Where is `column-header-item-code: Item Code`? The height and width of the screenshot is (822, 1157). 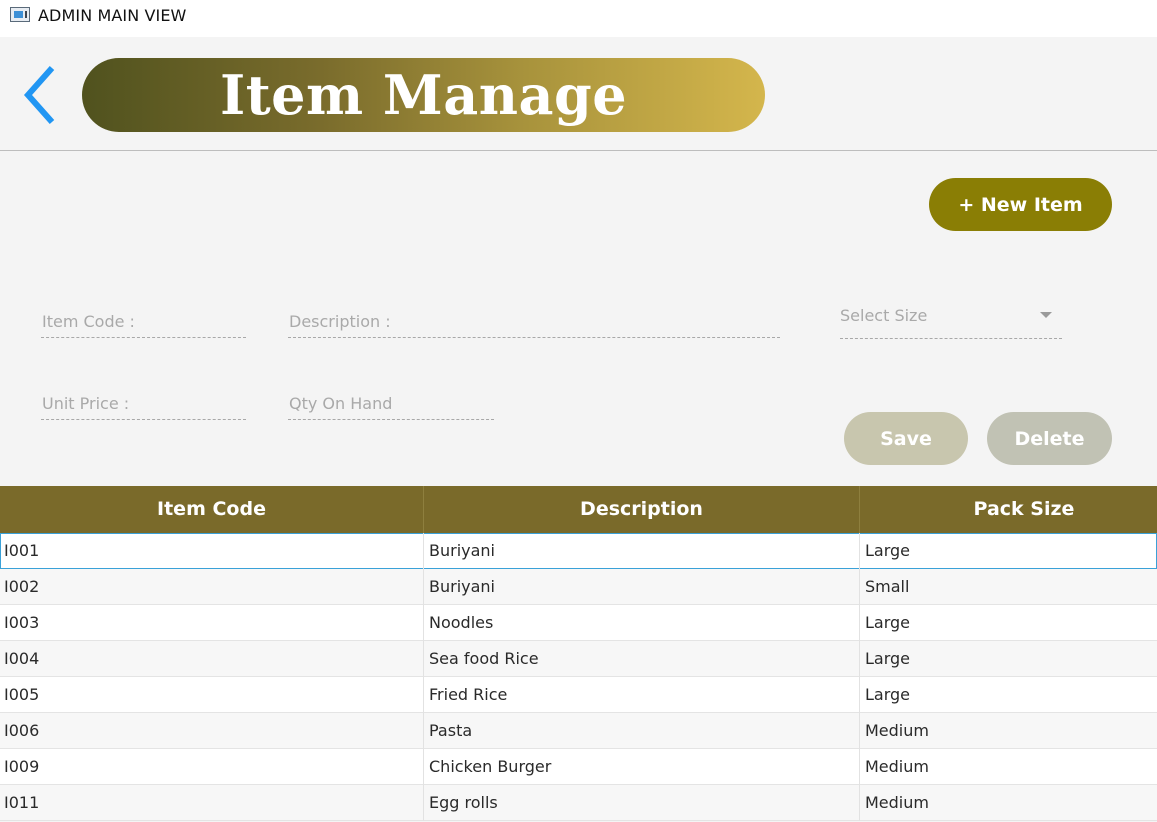
column-header-item-code: Item Code is located at coordinates (211, 509).